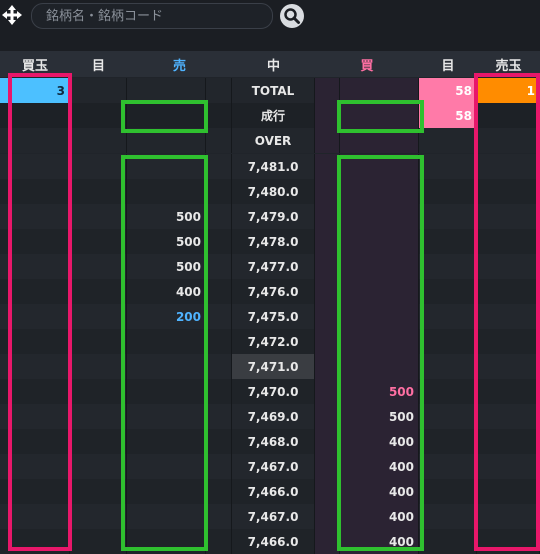  What do you see at coordinates (166, 291) in the screenshot?
I see `sell-qty-cell: 400` at bounding box center [166, 291].